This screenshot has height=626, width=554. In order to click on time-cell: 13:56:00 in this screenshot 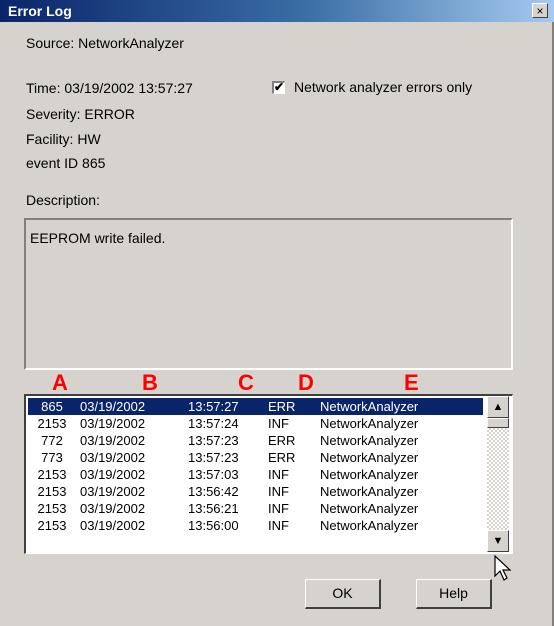, I will do `click(213, 525)`.